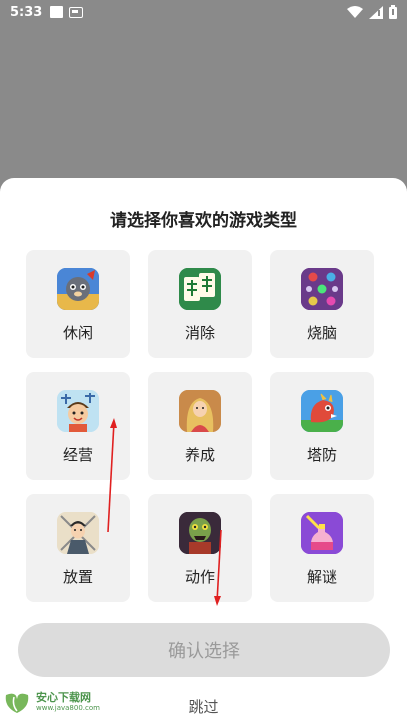 The width and height of the screenshot is (407, 725). Describe the element at coordinates (63, 697) in the screenshot. I see `watermark-brand: 安心下载网` at that location.